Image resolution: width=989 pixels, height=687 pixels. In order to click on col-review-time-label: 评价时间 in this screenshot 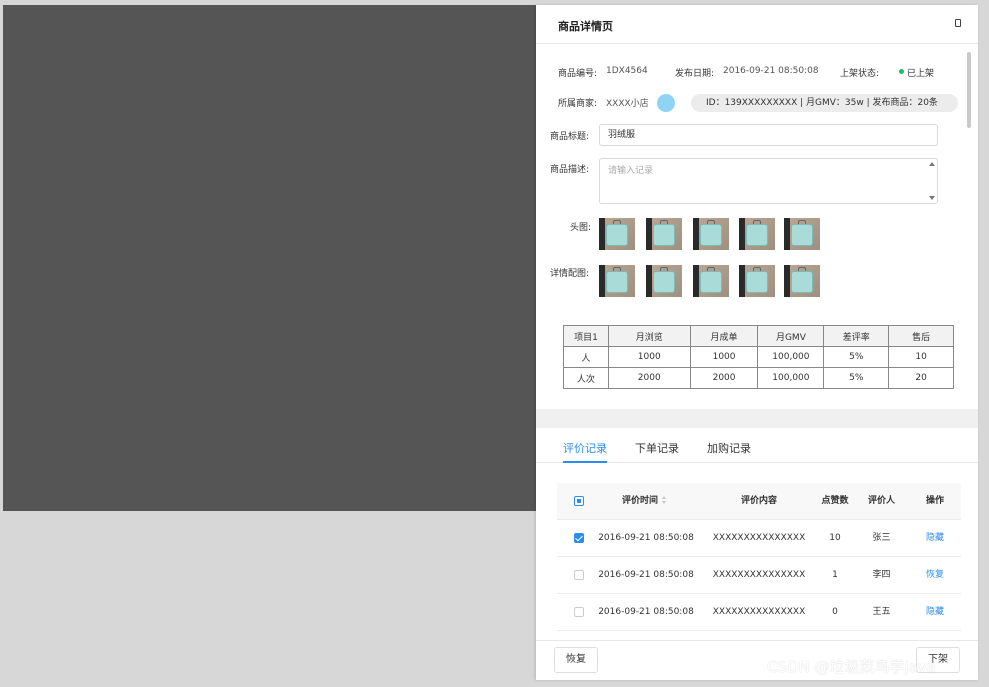, I will do `click(639, 501)`.